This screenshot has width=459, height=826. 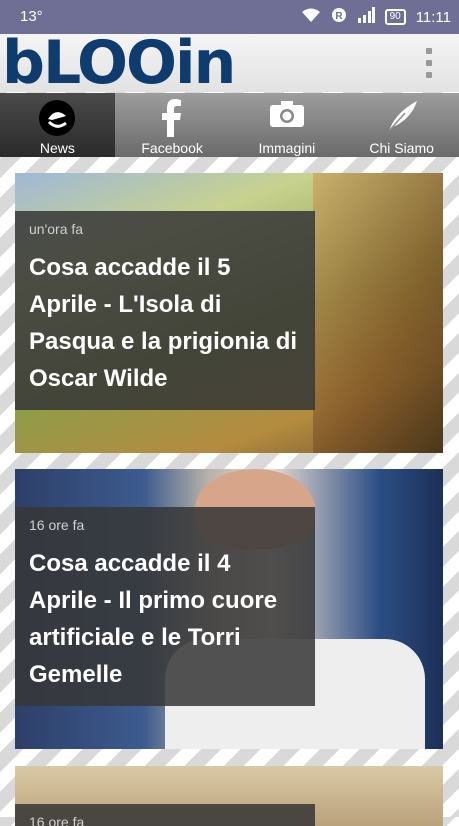 What do you see at coordinates (165, 815) in the screenshot?
I see `article-overlay: 16 ore fa` at bounding box center [165, 815].